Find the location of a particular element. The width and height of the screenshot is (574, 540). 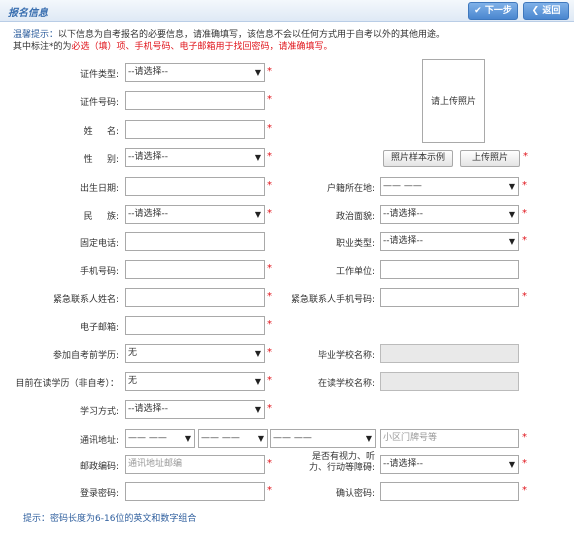

login-password-label: 登录密码: is located at coordinates (99, 494).